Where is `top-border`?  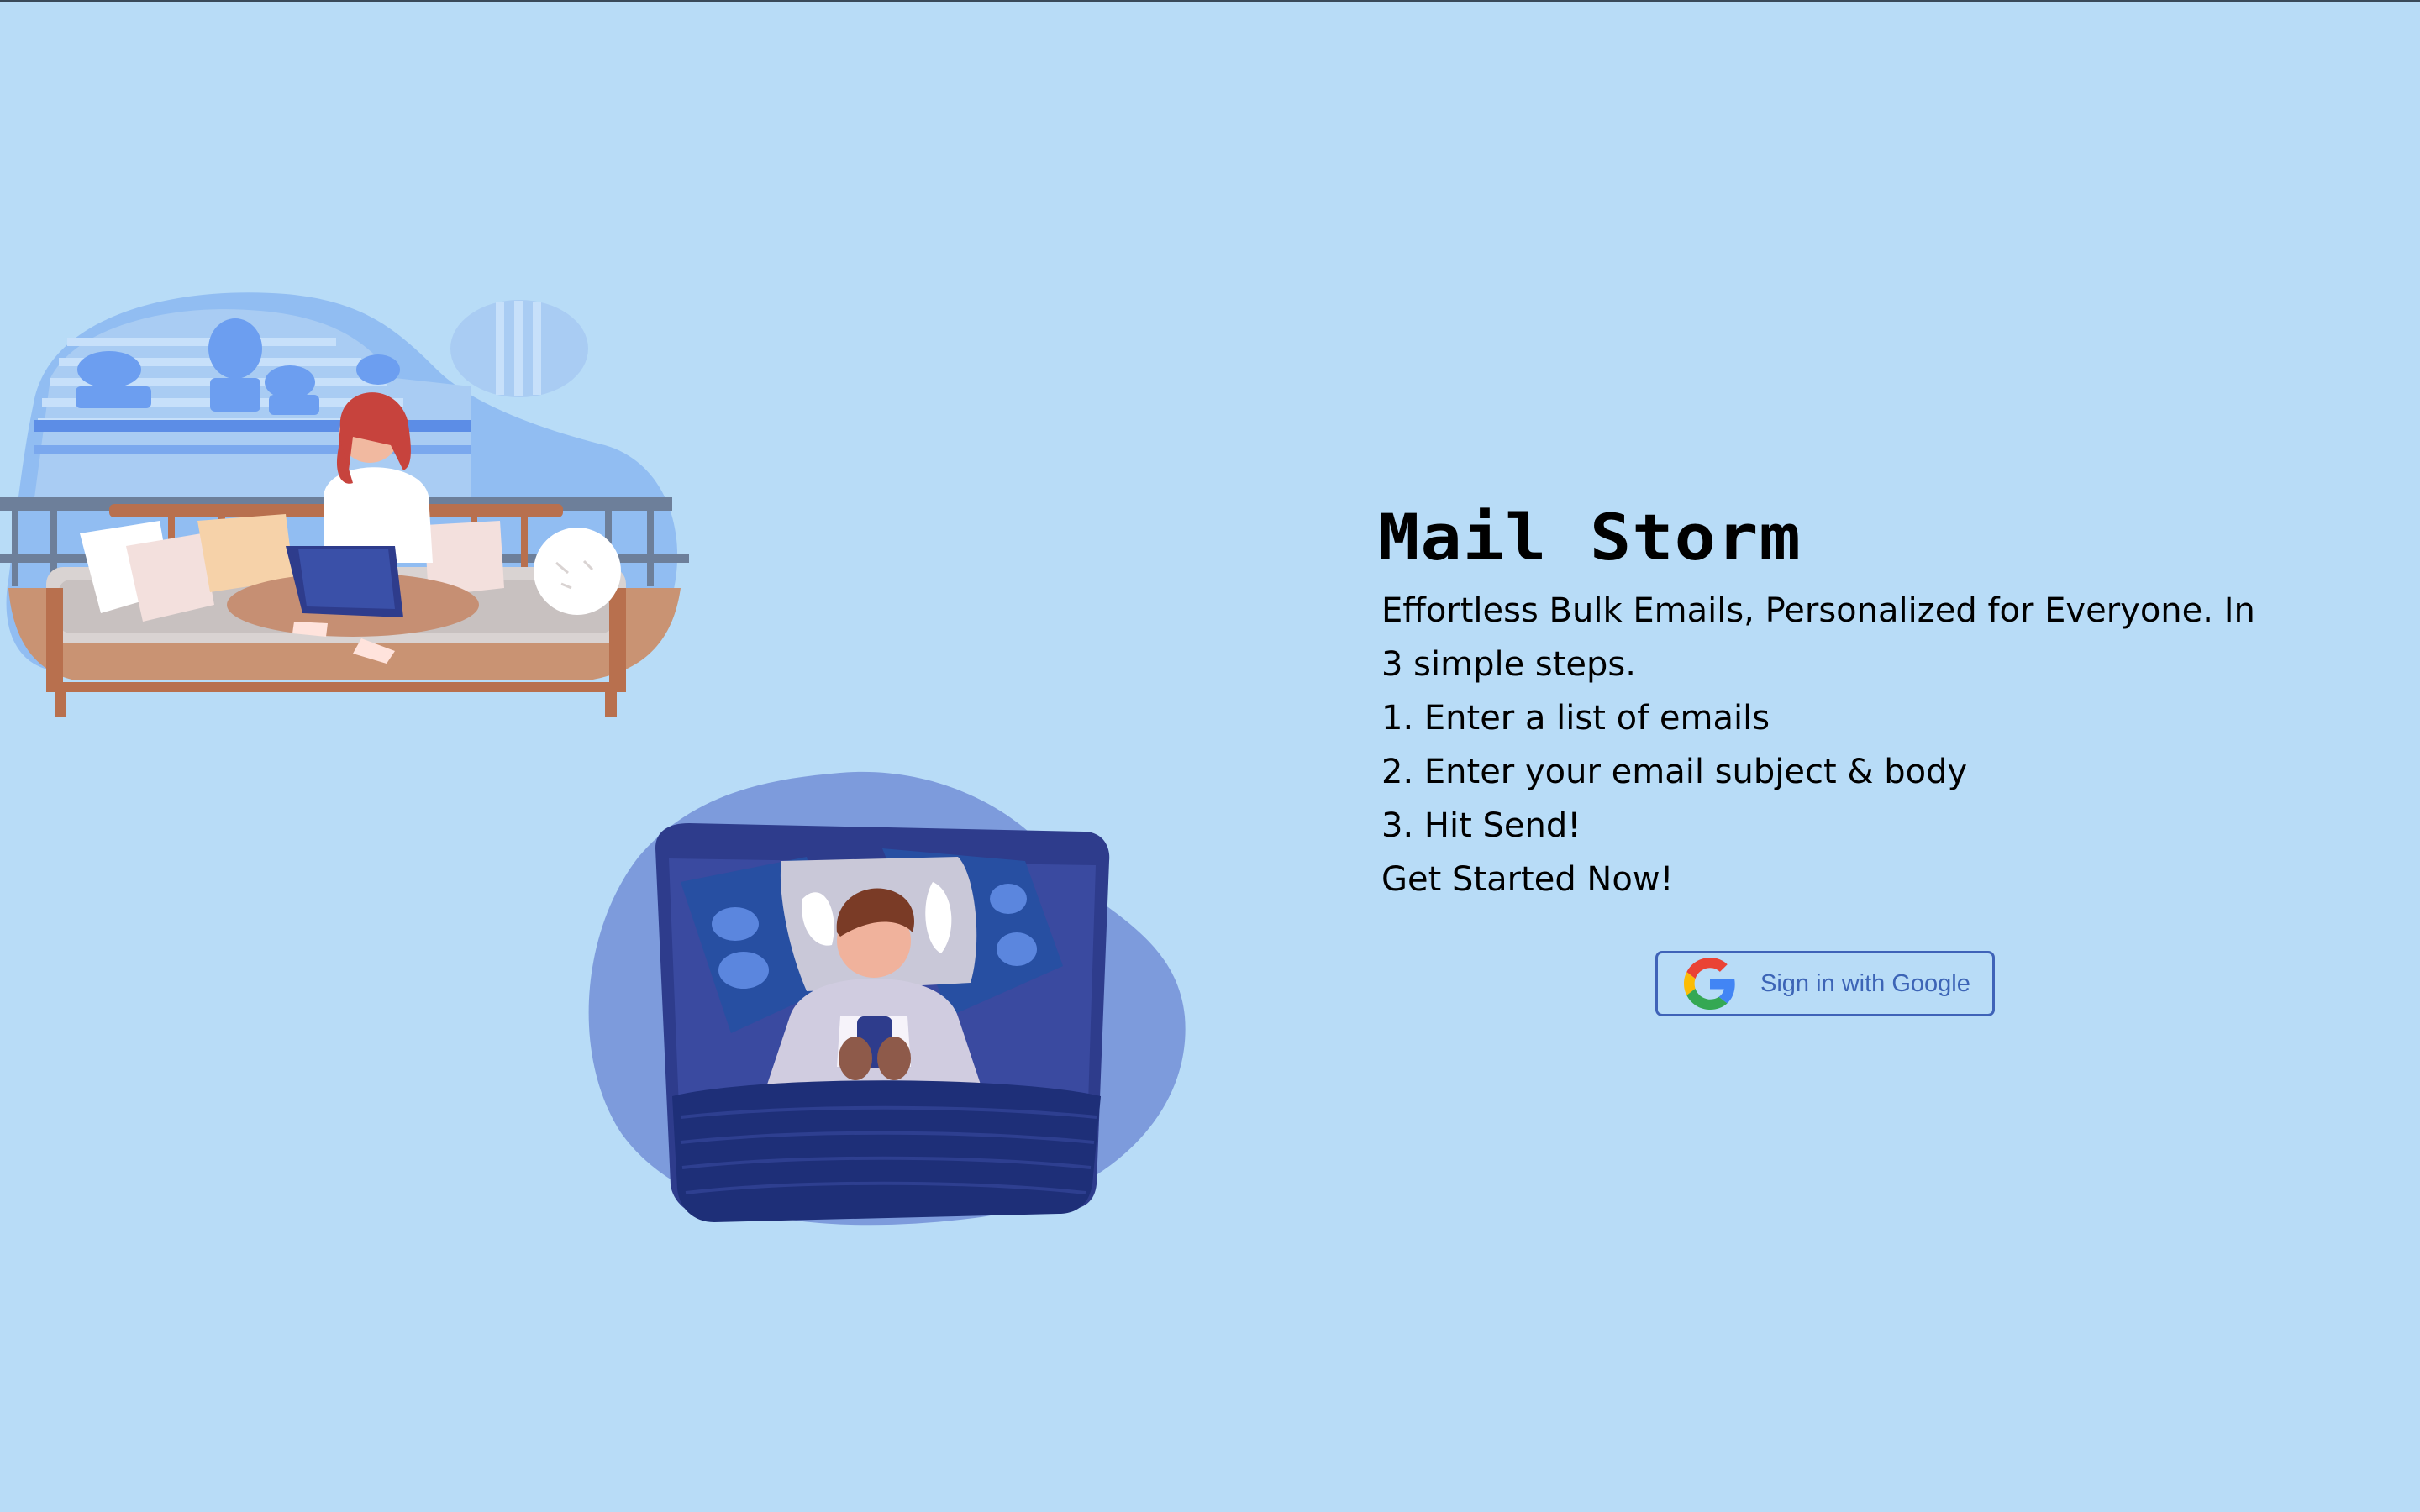
top-border is located at coordinates (1210, 1).